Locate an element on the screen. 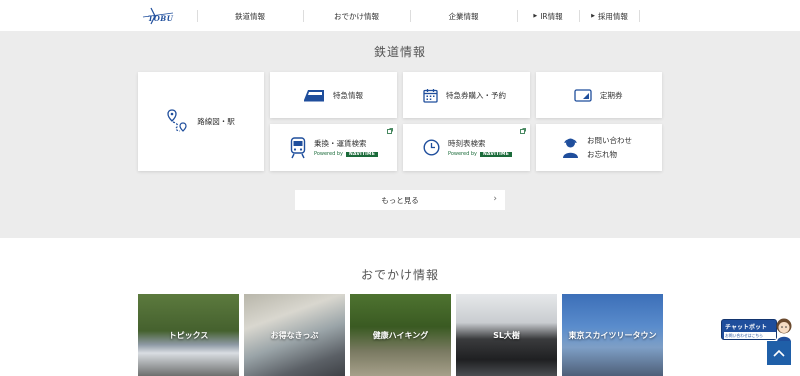  photo-card-sl-taiju: SL大樹 is located at coordinates (506, 335).